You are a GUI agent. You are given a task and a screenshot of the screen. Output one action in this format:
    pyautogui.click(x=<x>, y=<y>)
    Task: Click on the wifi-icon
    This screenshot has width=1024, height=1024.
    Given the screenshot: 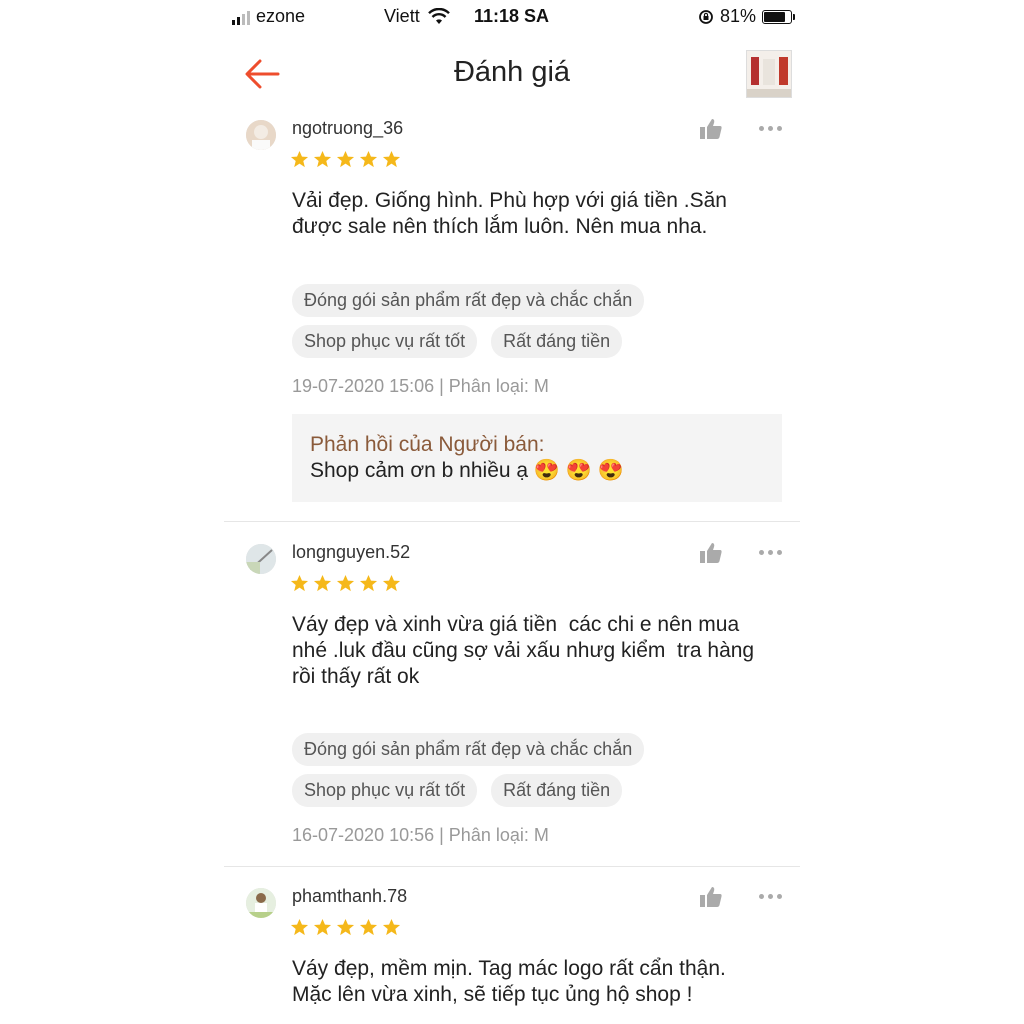 What is the action you would take?
    pyautogui.click(x=438, y=15)
    